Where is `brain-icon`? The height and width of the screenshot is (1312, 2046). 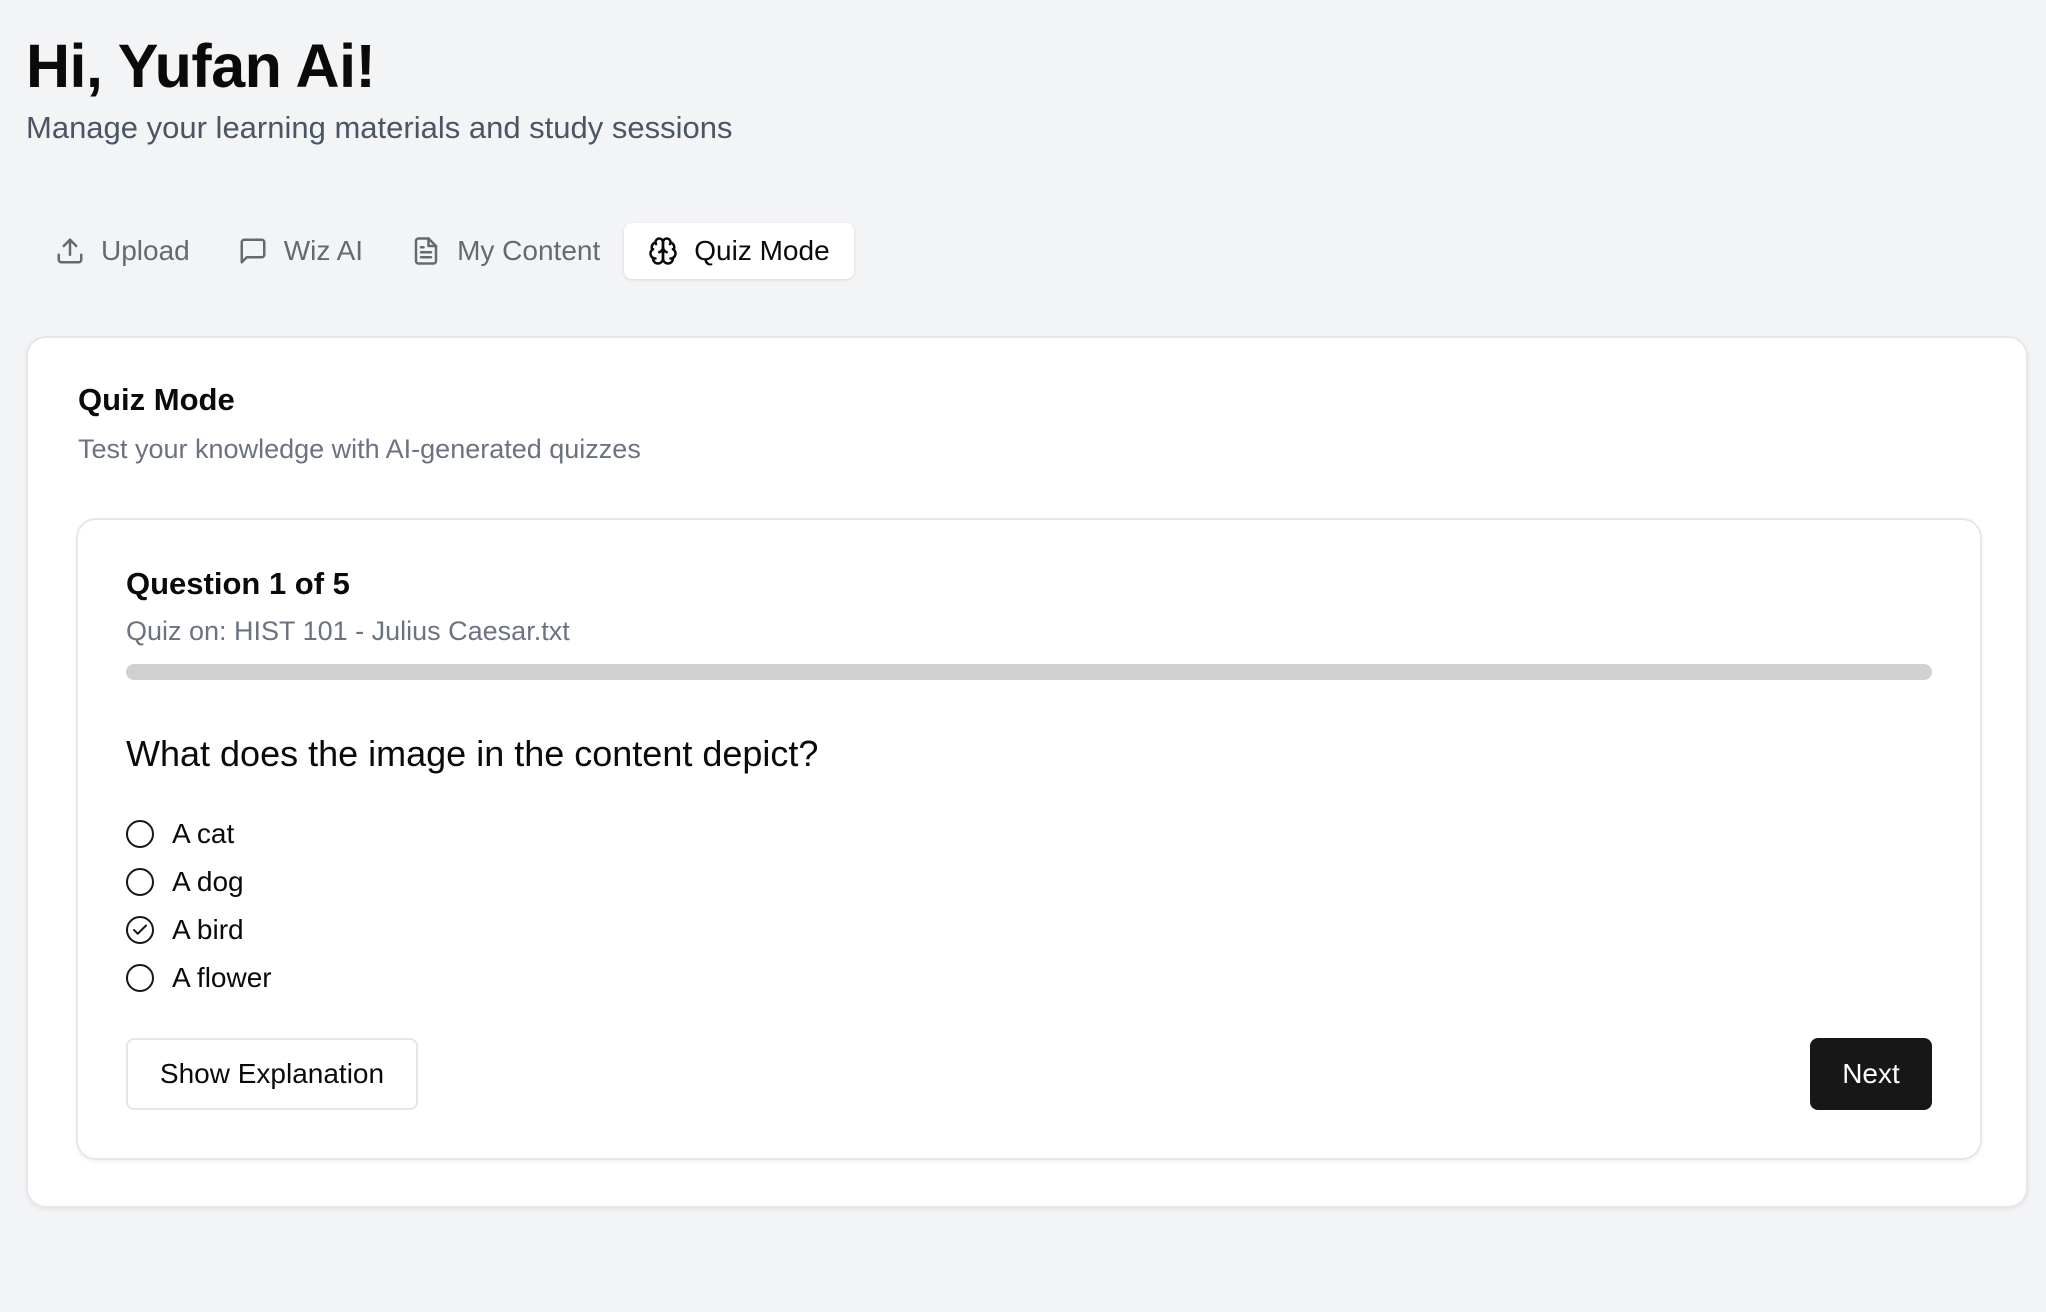
brain-icon is located at coordinates (663, 251).